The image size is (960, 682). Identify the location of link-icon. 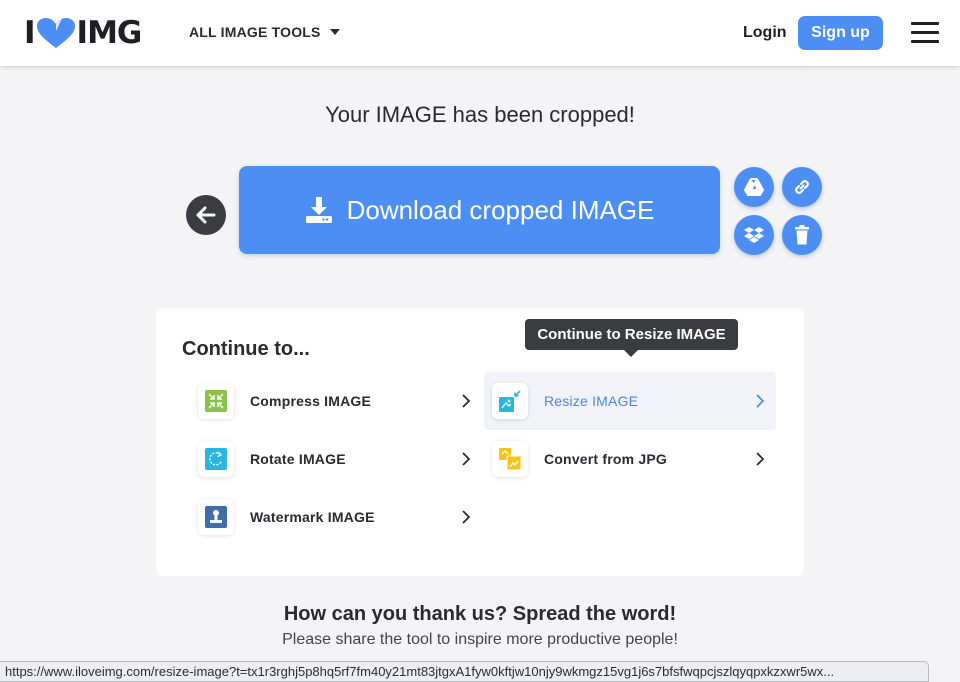
(802, 187).